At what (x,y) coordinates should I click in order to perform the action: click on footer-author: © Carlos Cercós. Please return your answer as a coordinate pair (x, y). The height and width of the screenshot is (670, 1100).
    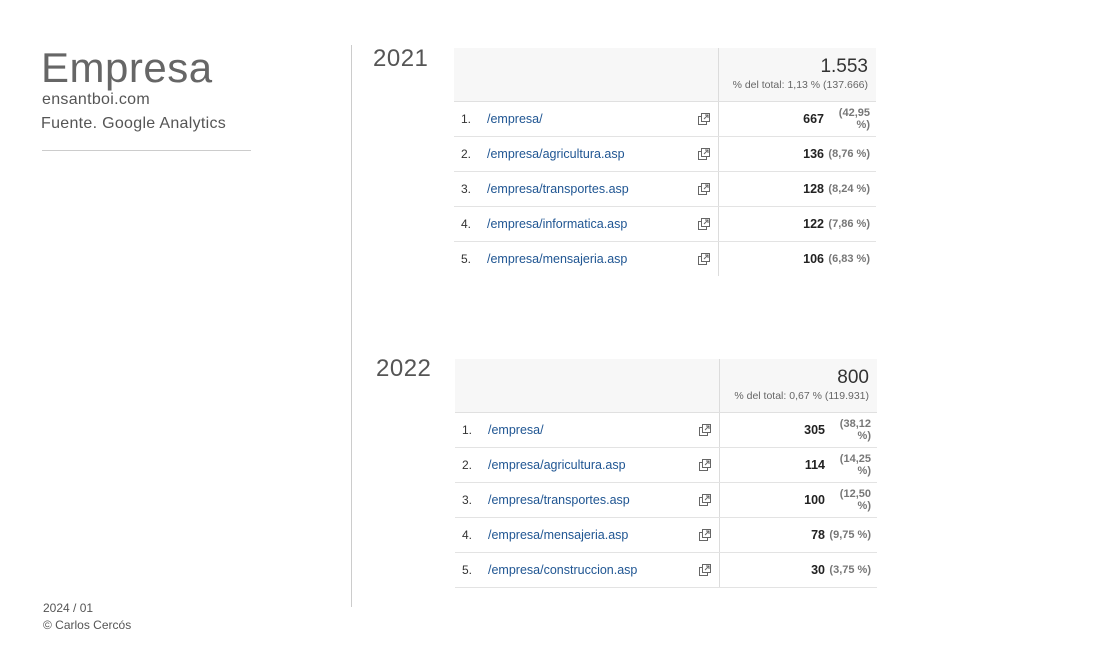
    Looking at the image, I should click on (87, 625).